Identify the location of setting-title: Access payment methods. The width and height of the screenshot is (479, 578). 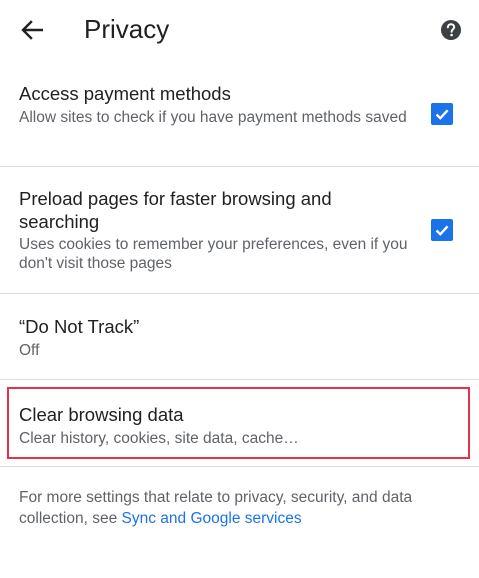
(125, 93).